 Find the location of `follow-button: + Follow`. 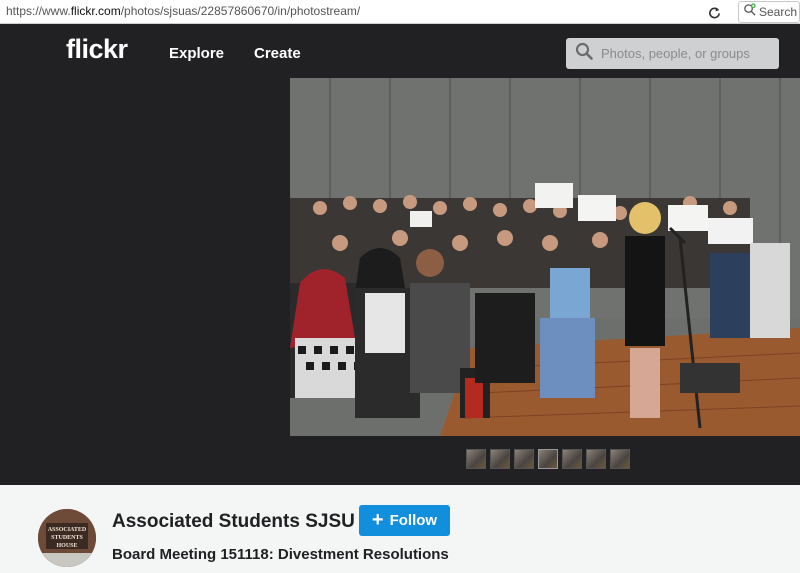

follow-button: + Follow is located at coordinates (404, 520).